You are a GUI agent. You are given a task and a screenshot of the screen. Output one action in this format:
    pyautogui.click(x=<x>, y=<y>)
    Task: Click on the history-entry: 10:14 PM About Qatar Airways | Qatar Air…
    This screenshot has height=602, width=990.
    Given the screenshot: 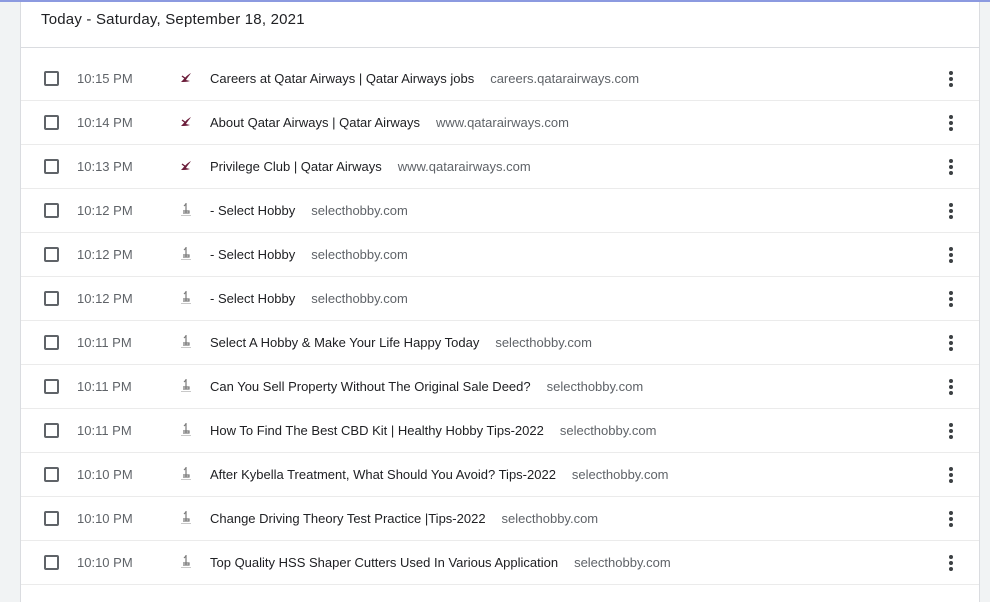 What is the action you would take?
    pyautogui.click(x=500, y=123)
    